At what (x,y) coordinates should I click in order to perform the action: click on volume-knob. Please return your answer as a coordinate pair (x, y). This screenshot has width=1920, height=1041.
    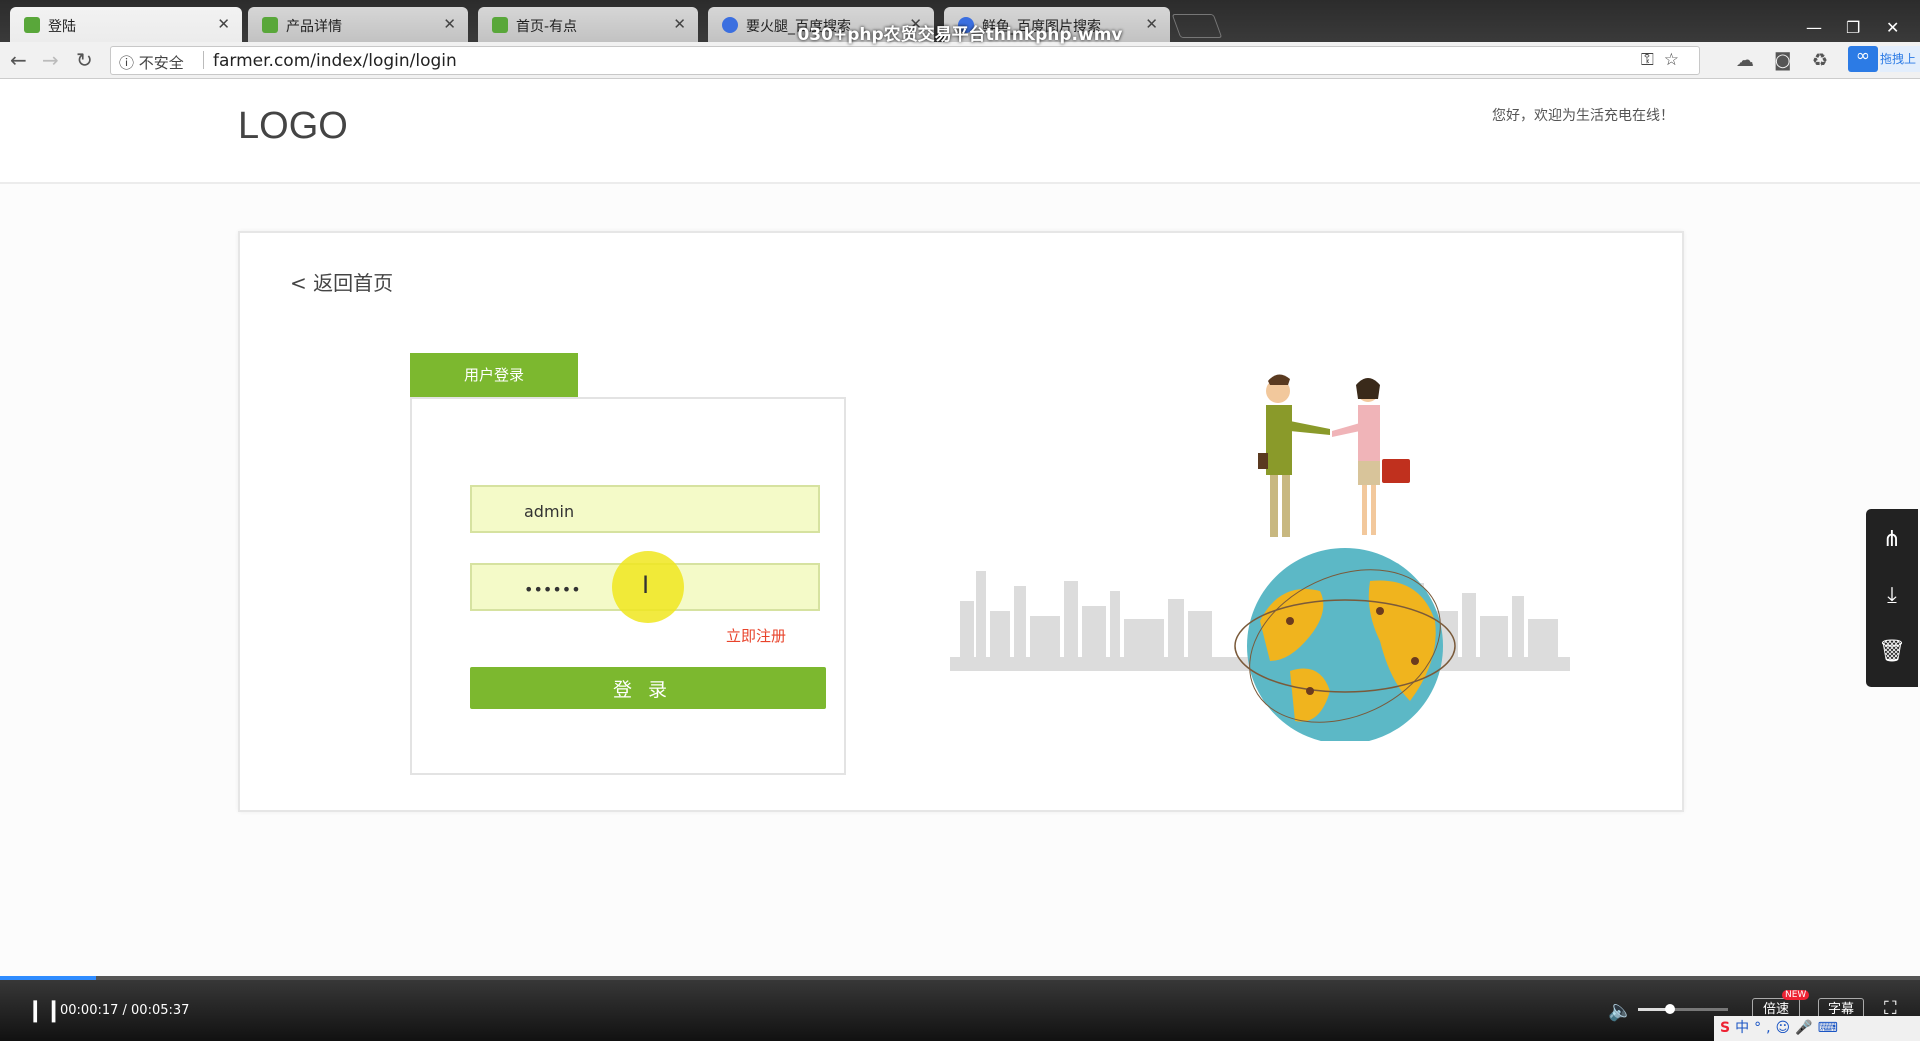
    Looking at the image, I should click on (1669, 1009).